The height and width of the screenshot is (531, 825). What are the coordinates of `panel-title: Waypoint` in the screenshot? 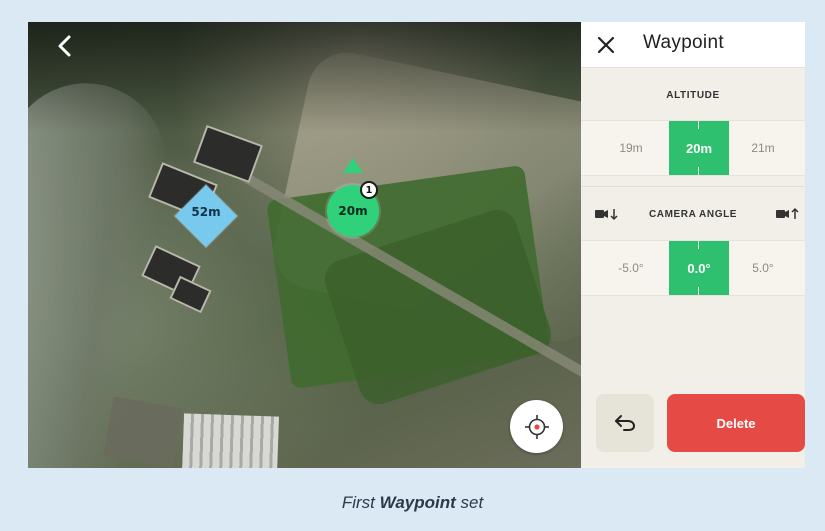 It's located at (683, 42).